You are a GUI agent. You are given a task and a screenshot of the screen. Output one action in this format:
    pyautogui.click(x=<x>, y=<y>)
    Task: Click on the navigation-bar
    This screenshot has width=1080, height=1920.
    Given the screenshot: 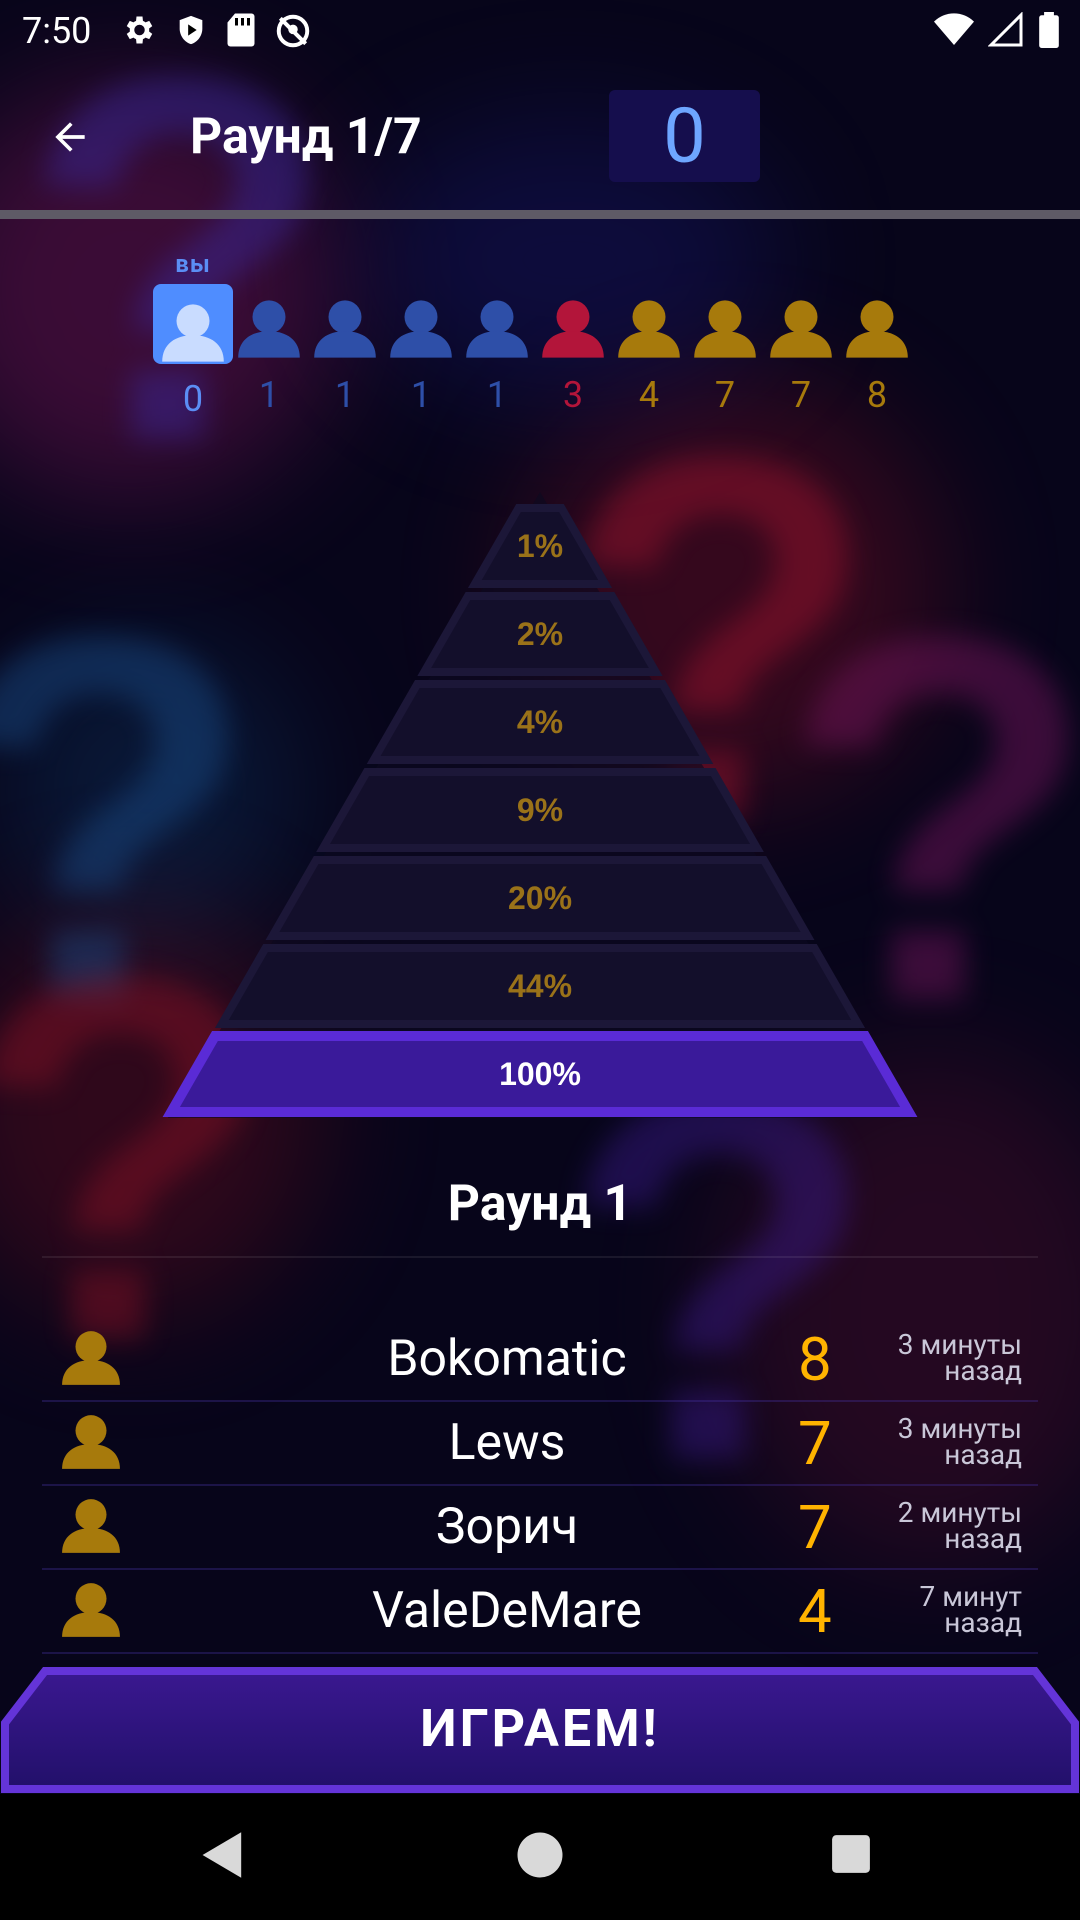 What is the action you would take?
    pyautogui.click(x=540, y=1857)
    